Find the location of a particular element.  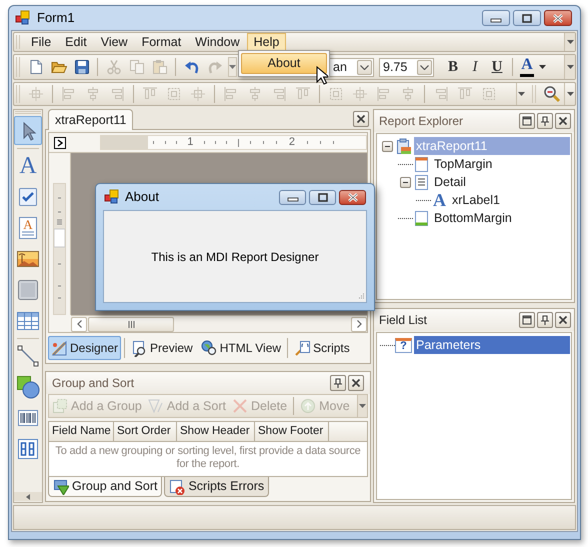

lines-icon is located at coordinates (28, 233).